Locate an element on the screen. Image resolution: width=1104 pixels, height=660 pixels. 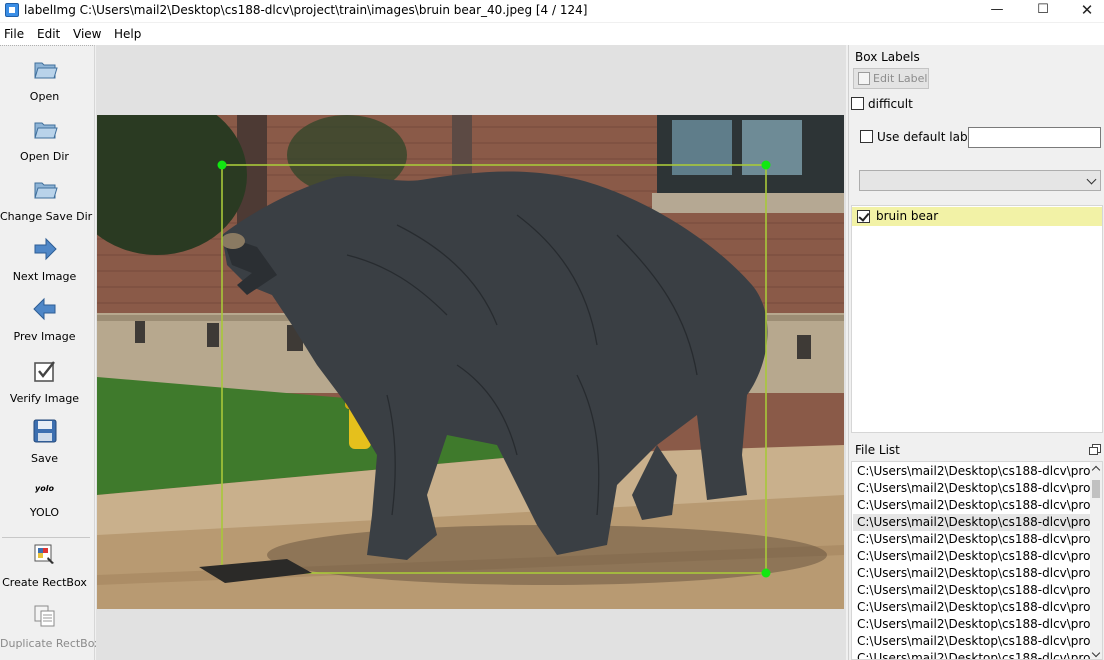
create-rectbox-button: Create RectBox is located at coordinates (44, 565).